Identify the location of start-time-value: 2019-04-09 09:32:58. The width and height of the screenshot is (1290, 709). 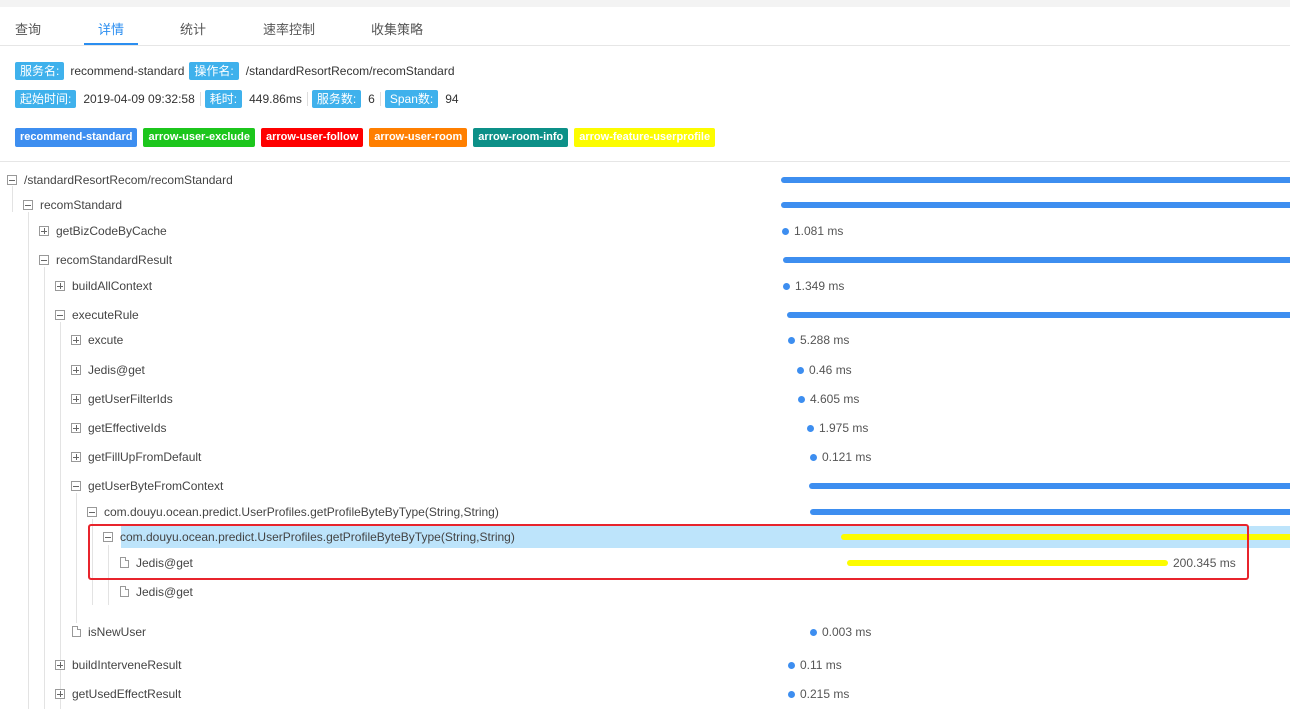
(139, 99).